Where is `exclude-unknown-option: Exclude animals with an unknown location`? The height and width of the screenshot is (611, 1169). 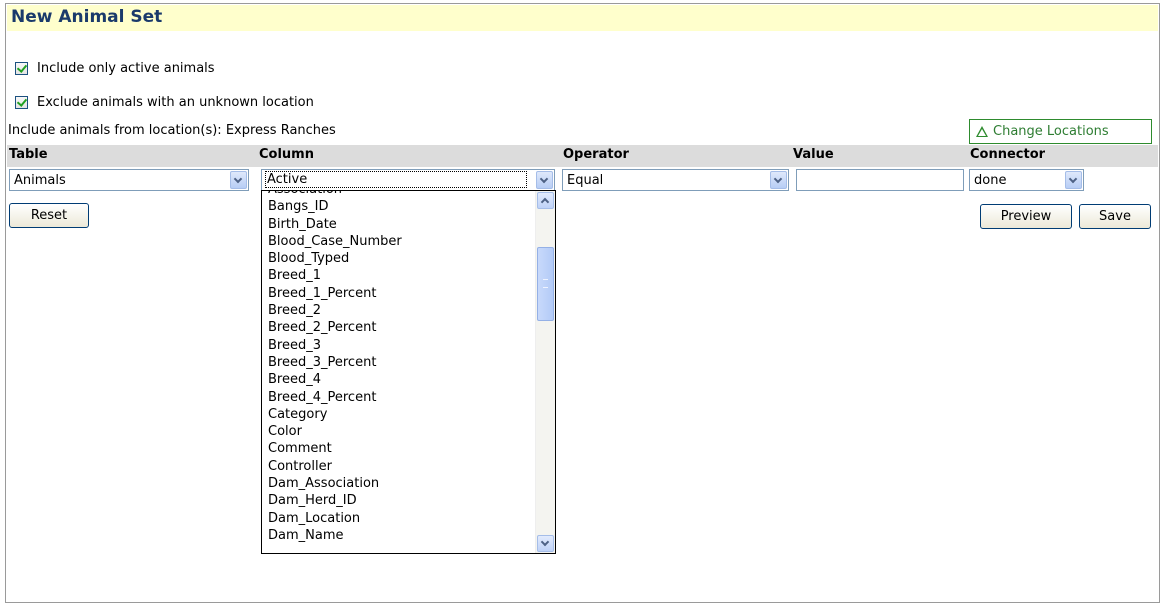 exclude-unknown-option: Exclude animals with an unknown location is located at coordinates (164, 102).